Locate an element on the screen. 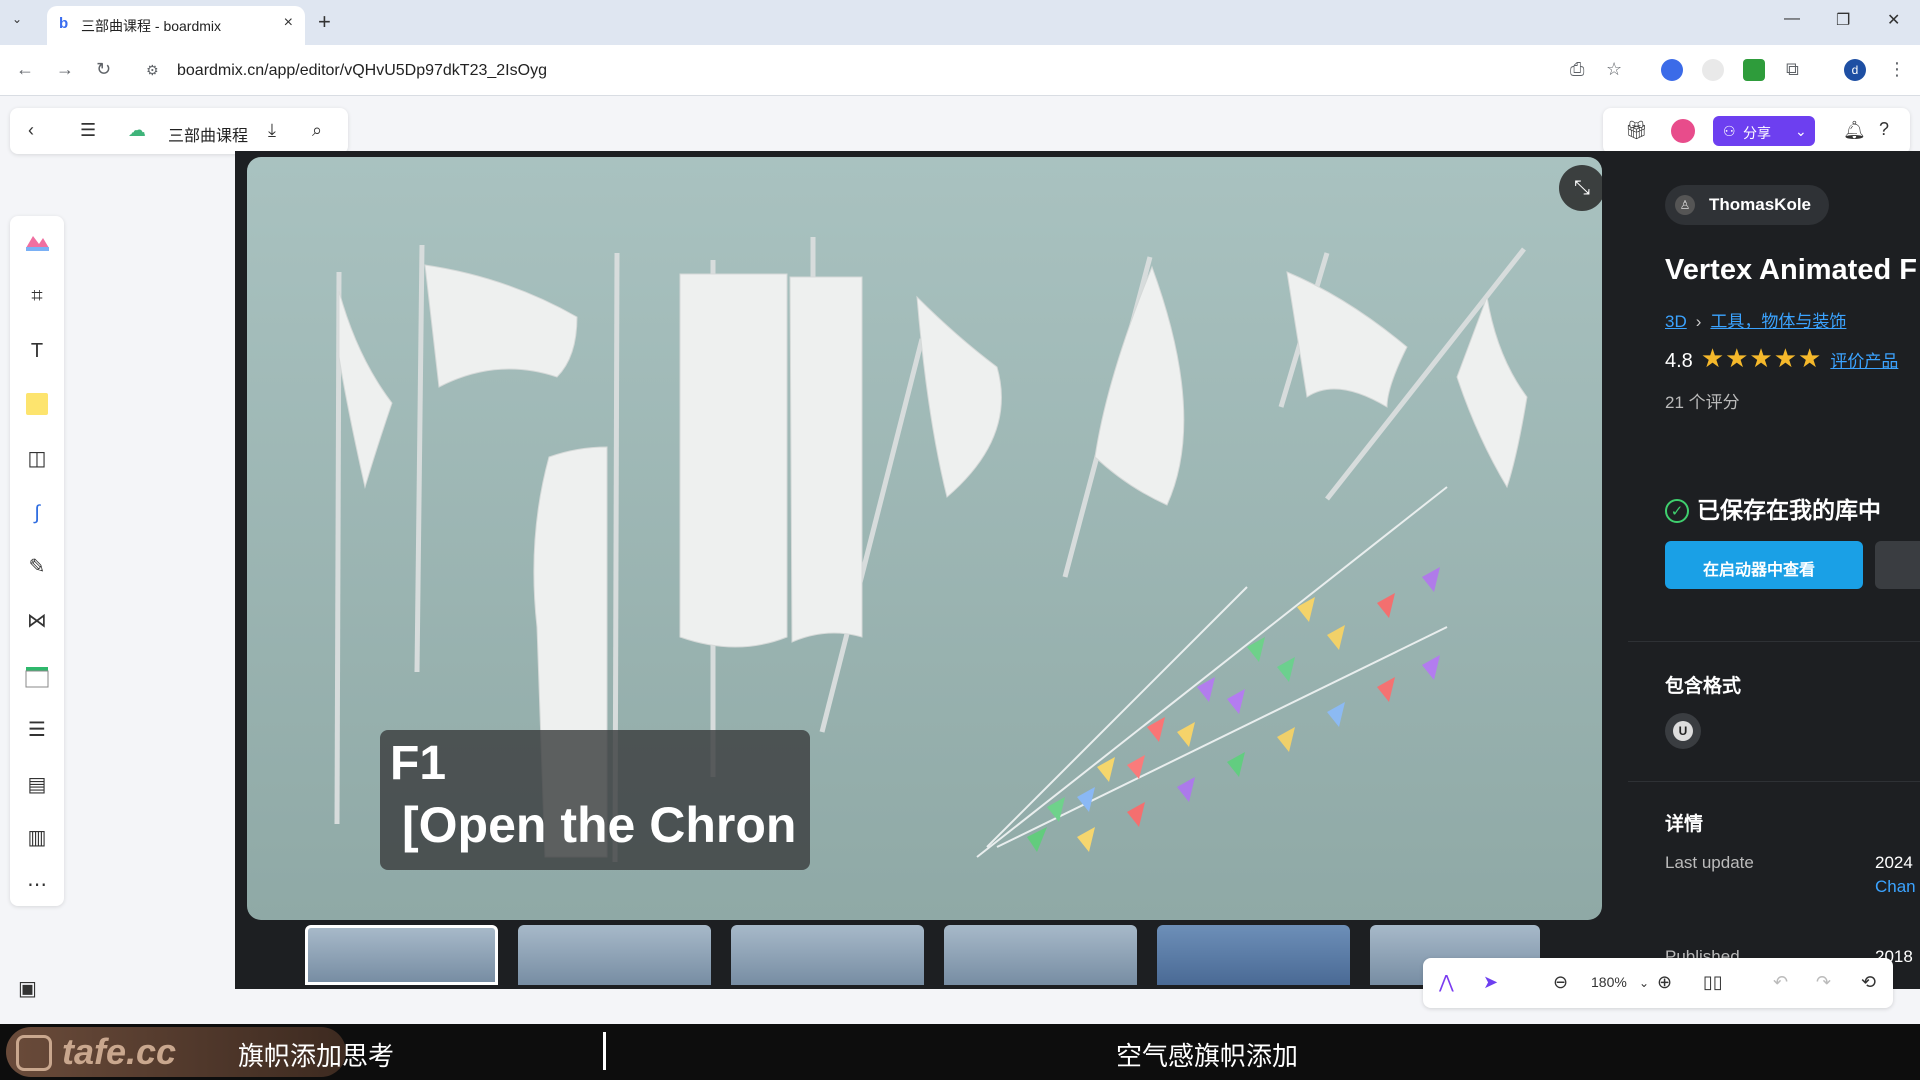 This screenshot has height=1080, width=1920. forward-icon: → is located at coordinates (65, 69).